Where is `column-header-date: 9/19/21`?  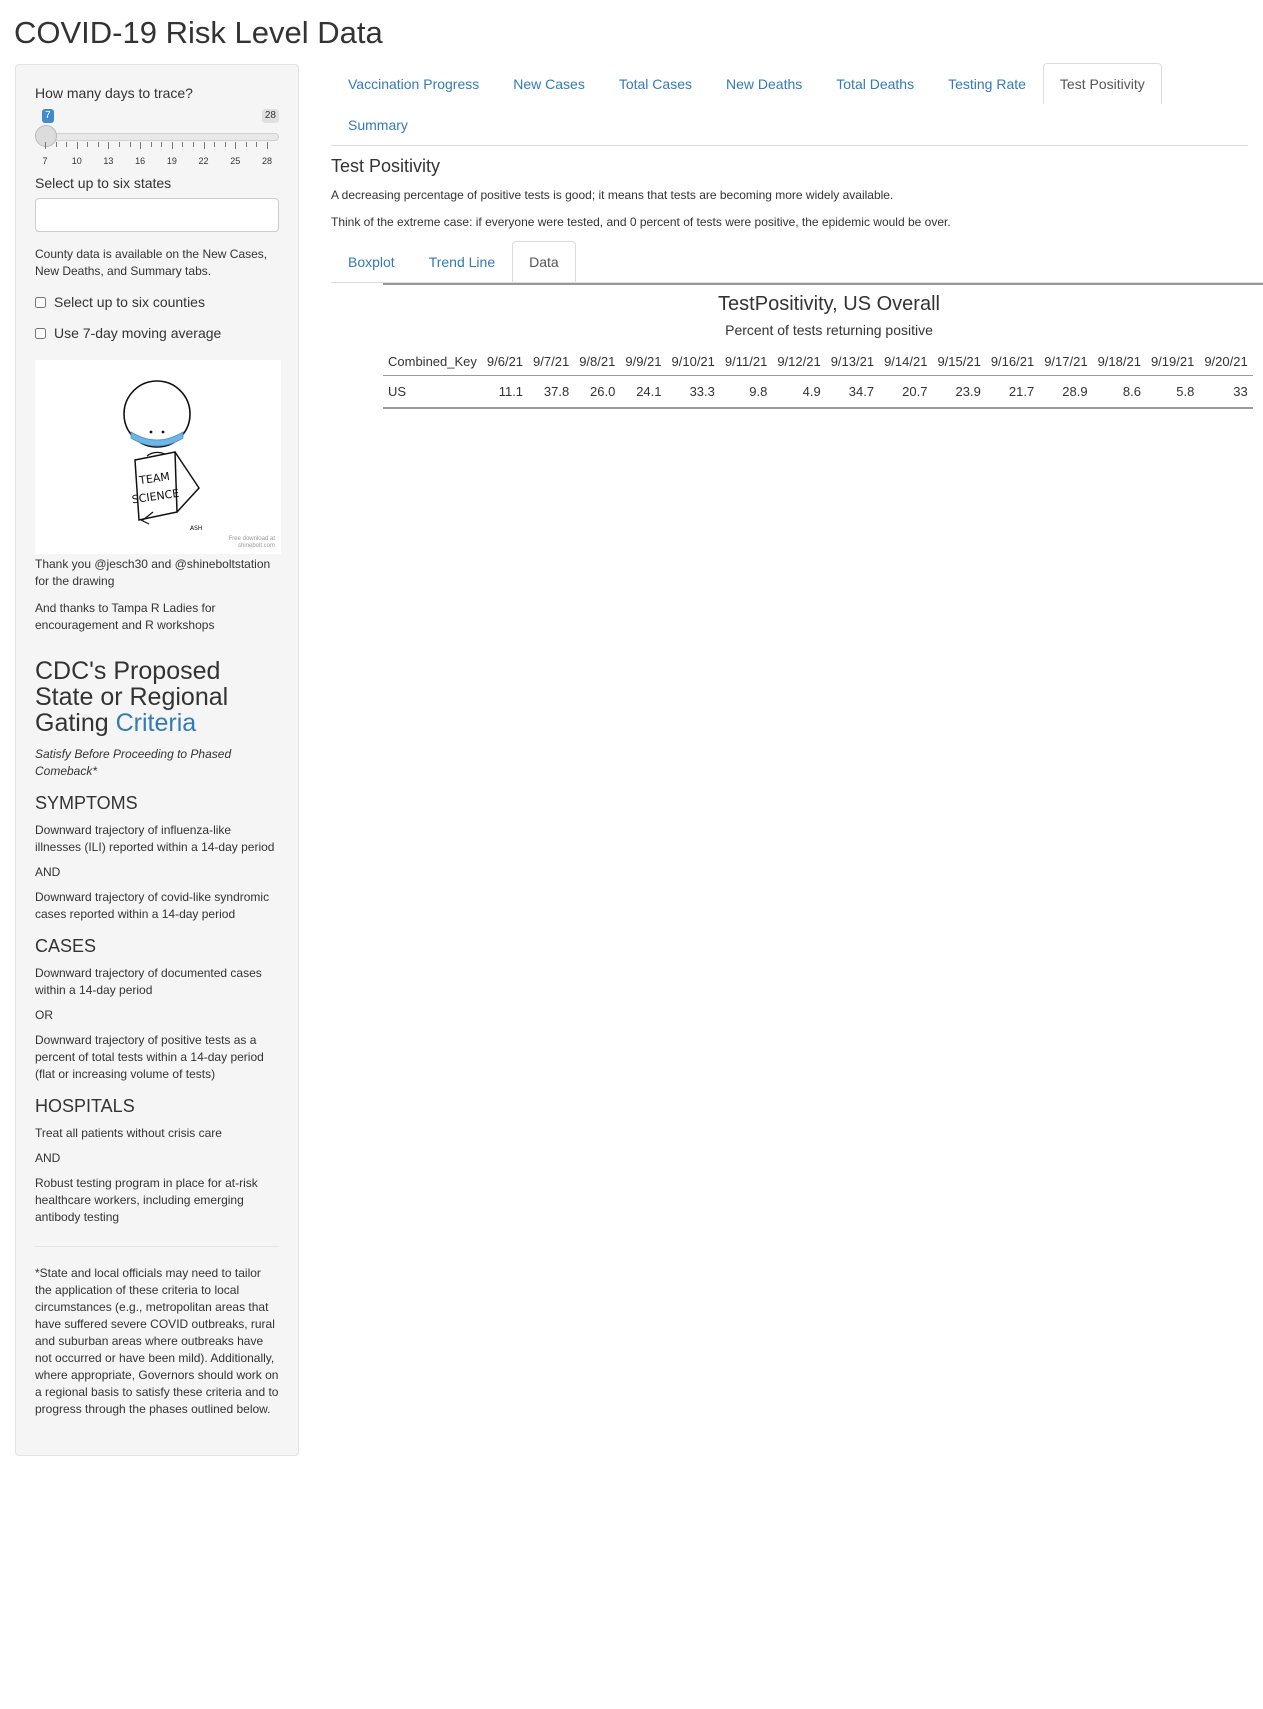
column-header-date: 9/19/21 is located at coordinates (1172, 361).